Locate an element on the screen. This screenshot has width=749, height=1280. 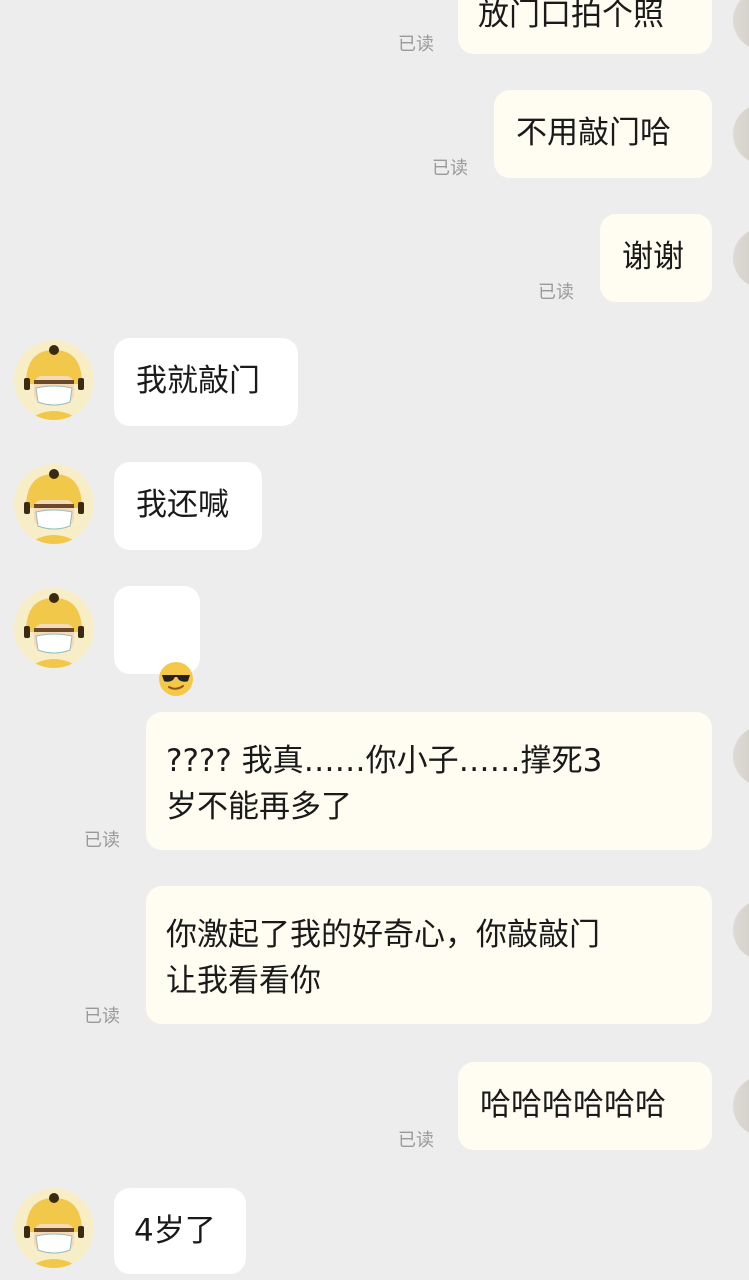
incoming-message-bubble: 我还喊 is located at coordinates (188, 506).